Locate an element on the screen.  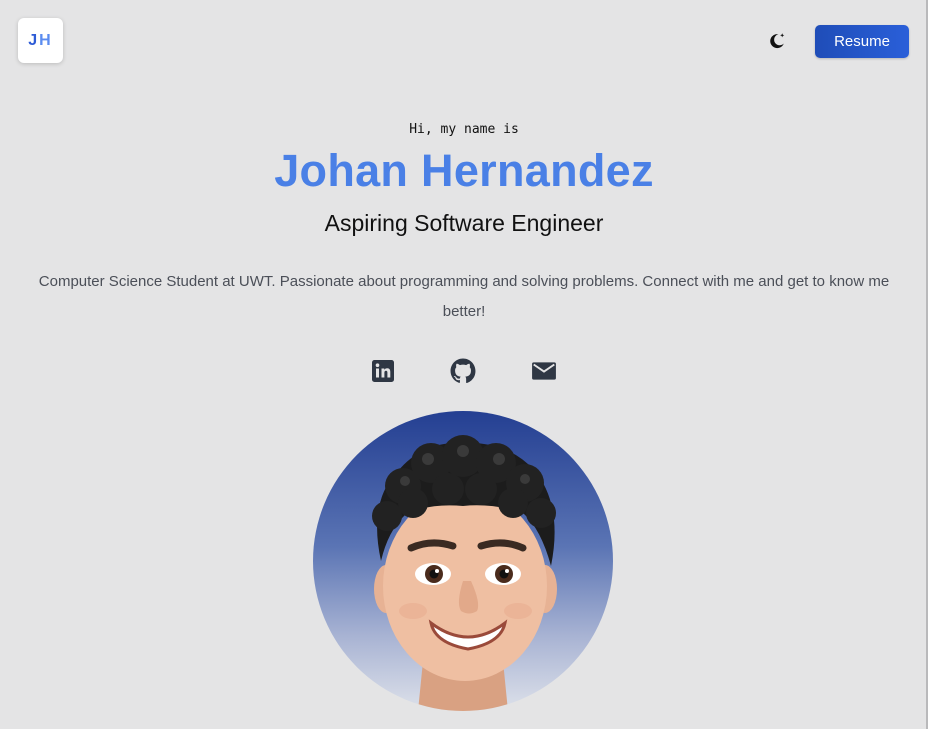
resume-button: Resume is located at coordinates (862, 41).